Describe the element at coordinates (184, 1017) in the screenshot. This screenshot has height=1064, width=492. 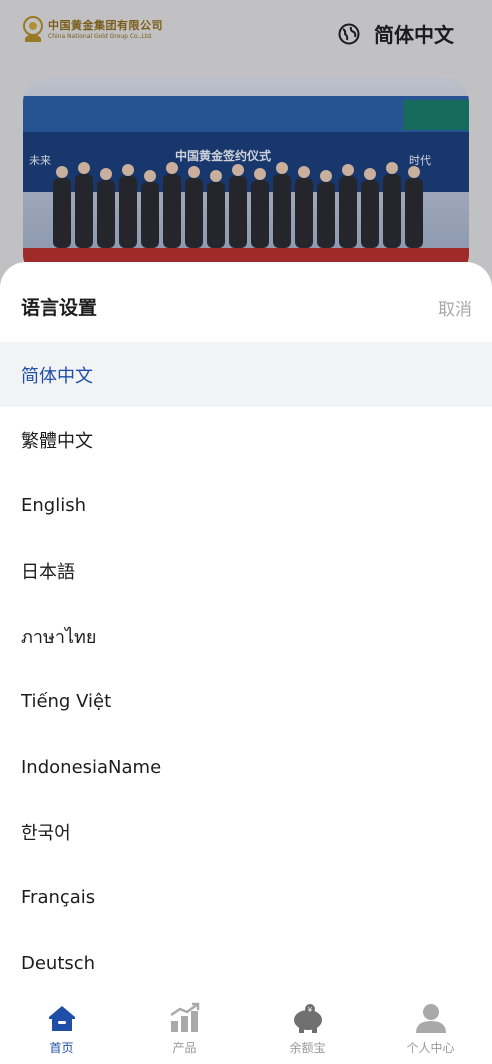
I see `chart-icon` at that location.